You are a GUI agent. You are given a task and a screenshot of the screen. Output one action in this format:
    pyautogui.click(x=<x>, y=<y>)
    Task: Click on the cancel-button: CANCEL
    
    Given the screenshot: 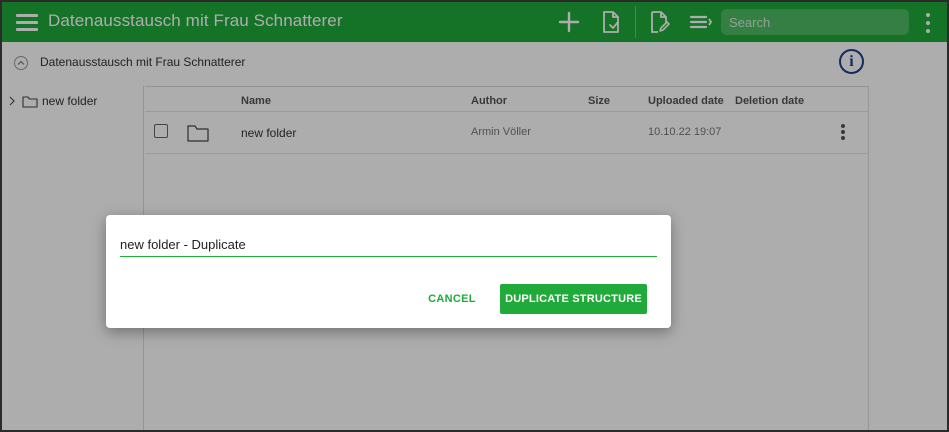 What is the action you would take?
    pyautogui.click(x=452, y=299)
    